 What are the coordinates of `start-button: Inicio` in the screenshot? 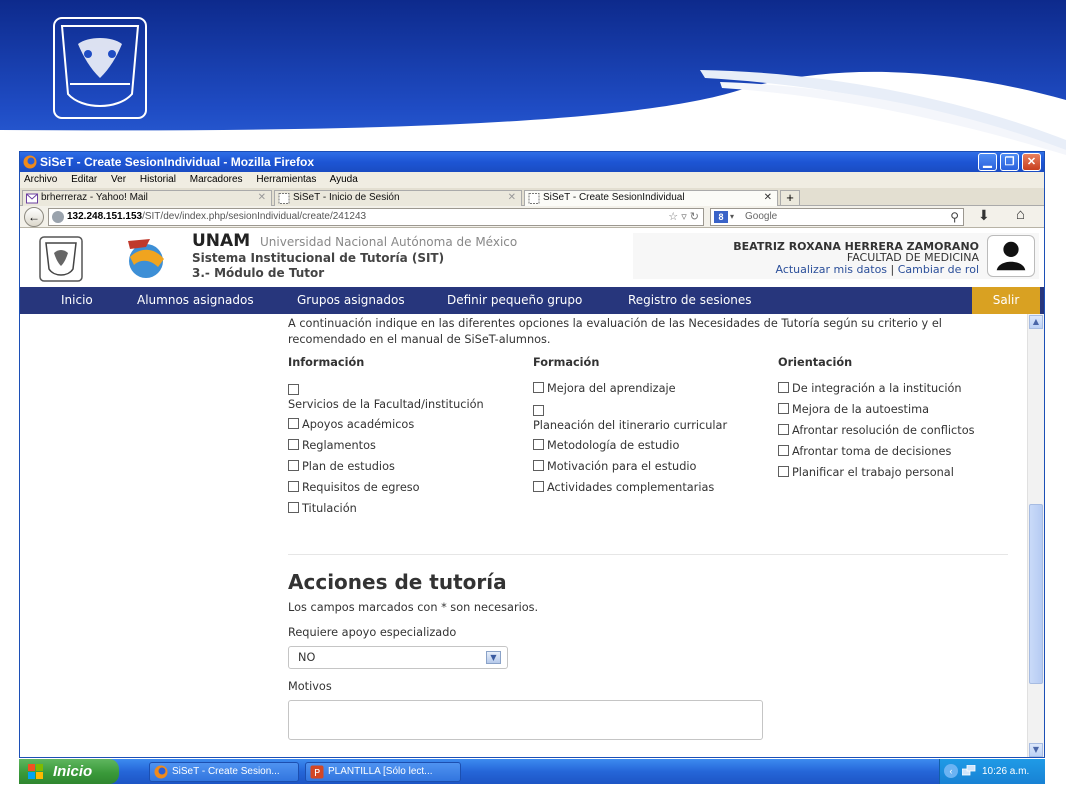 It's located at (69, 771).